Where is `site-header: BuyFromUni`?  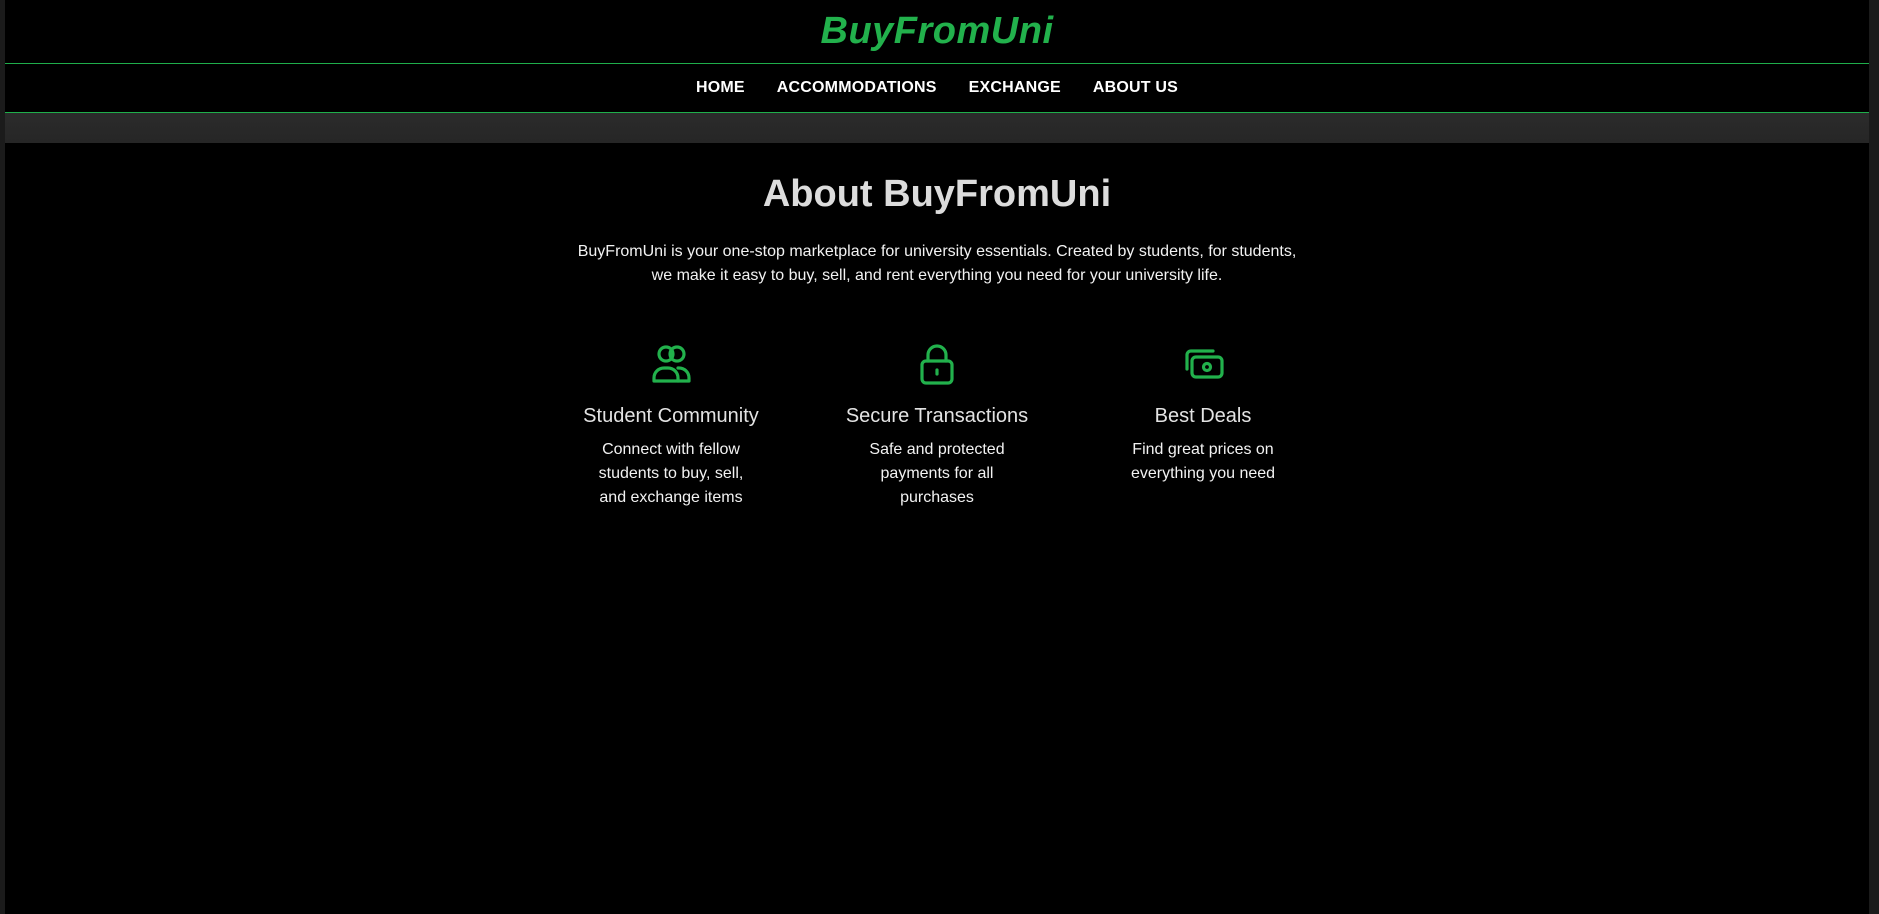 site-header: BuyFromUni is located at coordinates (937, 32).